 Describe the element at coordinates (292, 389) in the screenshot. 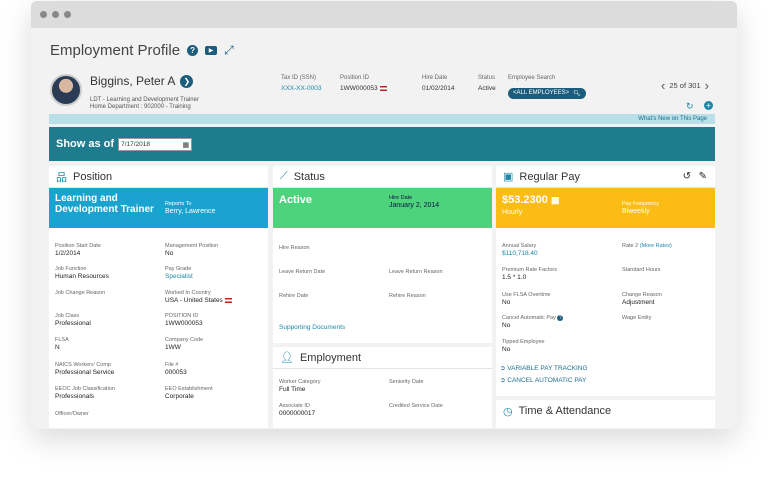

I see `field-value: Full Time` at that location.